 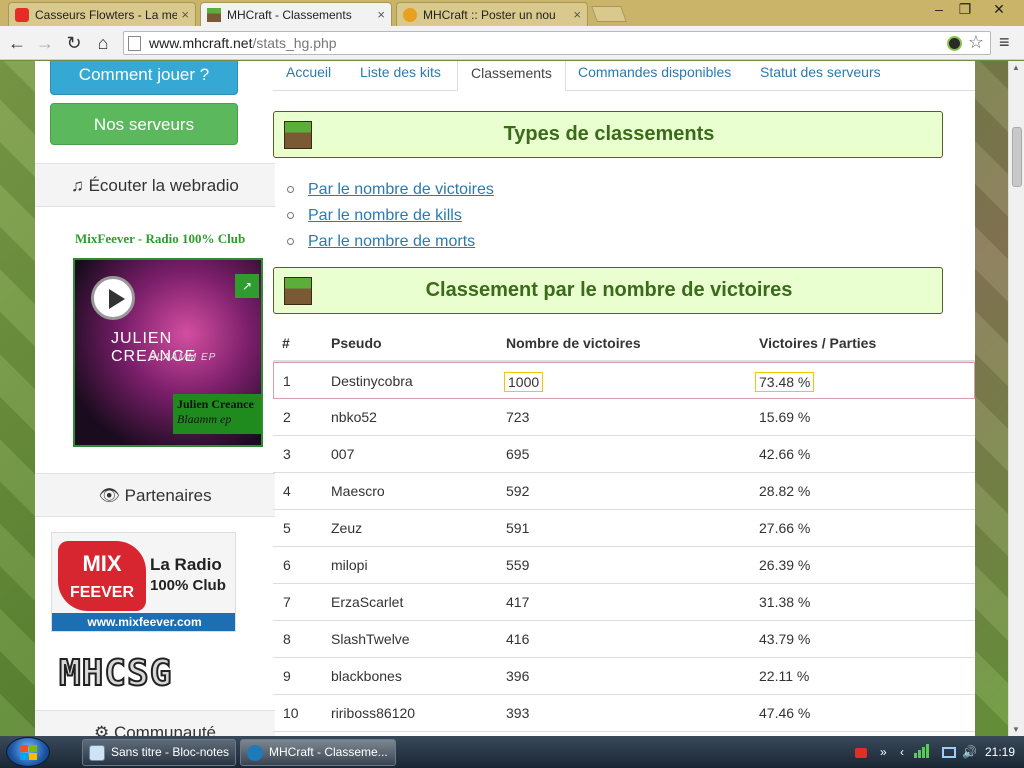 What do you see at coordinates (373, 713) in the screenshot?
I see `cell-pseudo: ririboss86120` at bounding box center [373, 713].